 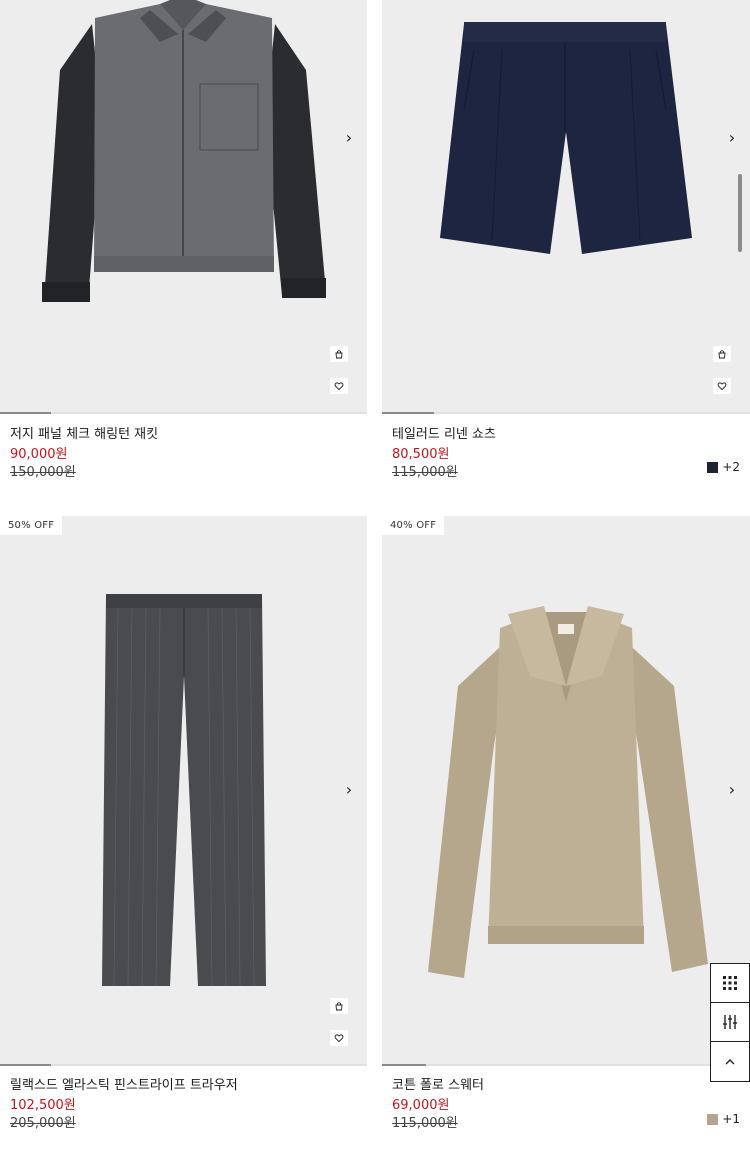 I want to click on color-swatches: +1, so click(x=723, y=1119).